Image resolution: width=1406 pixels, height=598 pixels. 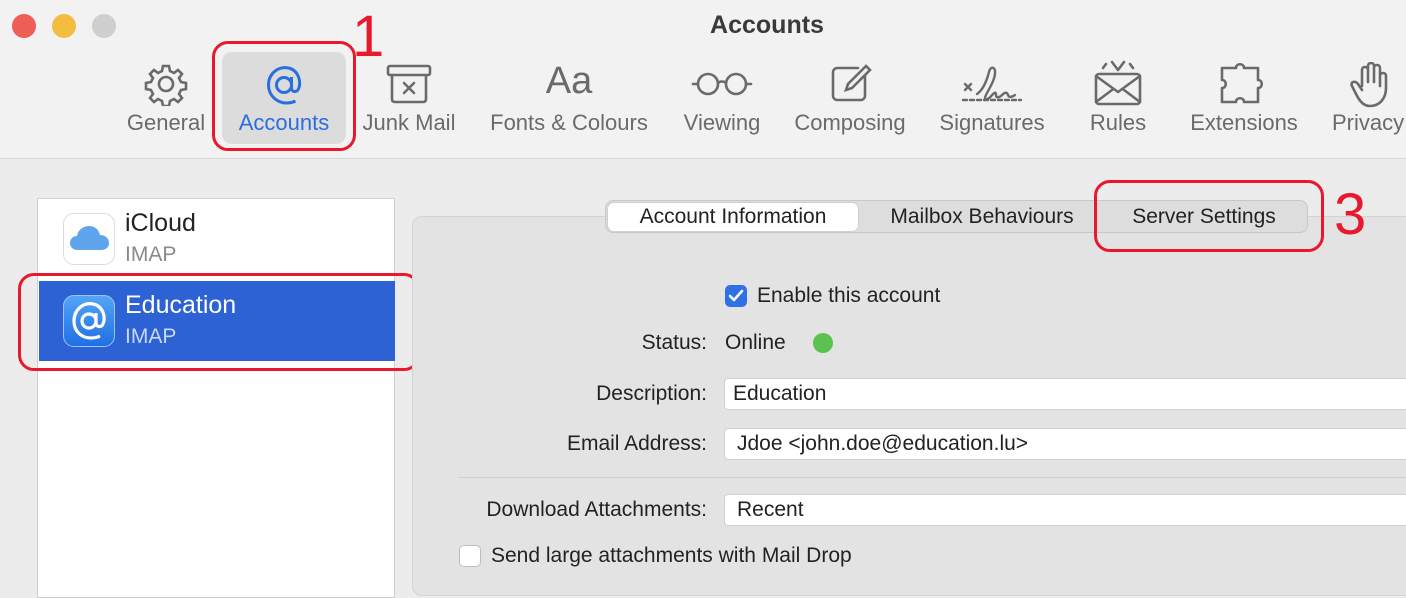 What do you see at coordinates (569, 122) in the screenshot?
I see `toolbar-fonts-colours-label: Fonts & Colours` at bounding box center [569, 122].